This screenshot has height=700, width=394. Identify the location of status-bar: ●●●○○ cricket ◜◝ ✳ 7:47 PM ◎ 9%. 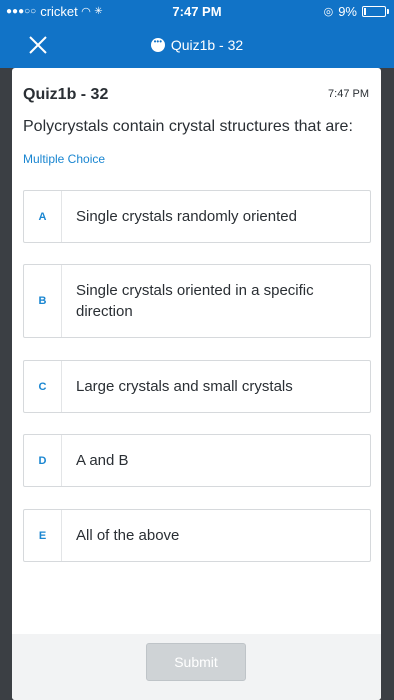
(197, 11).